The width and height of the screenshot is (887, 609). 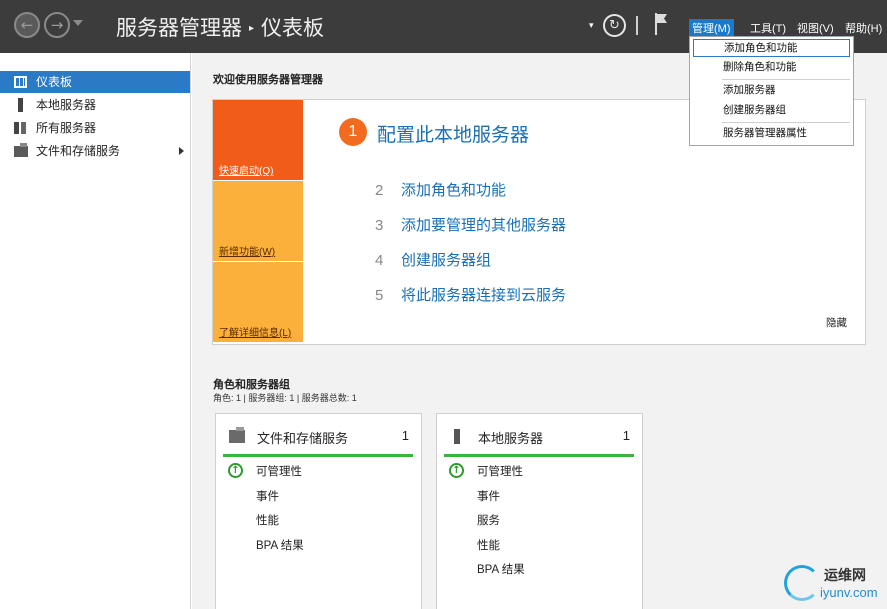 What do you see at coordinates (453, 133) in the screenshot?
I see `step-configure-local-server: 配置此本地服务器` at bounding box center [453, 133].